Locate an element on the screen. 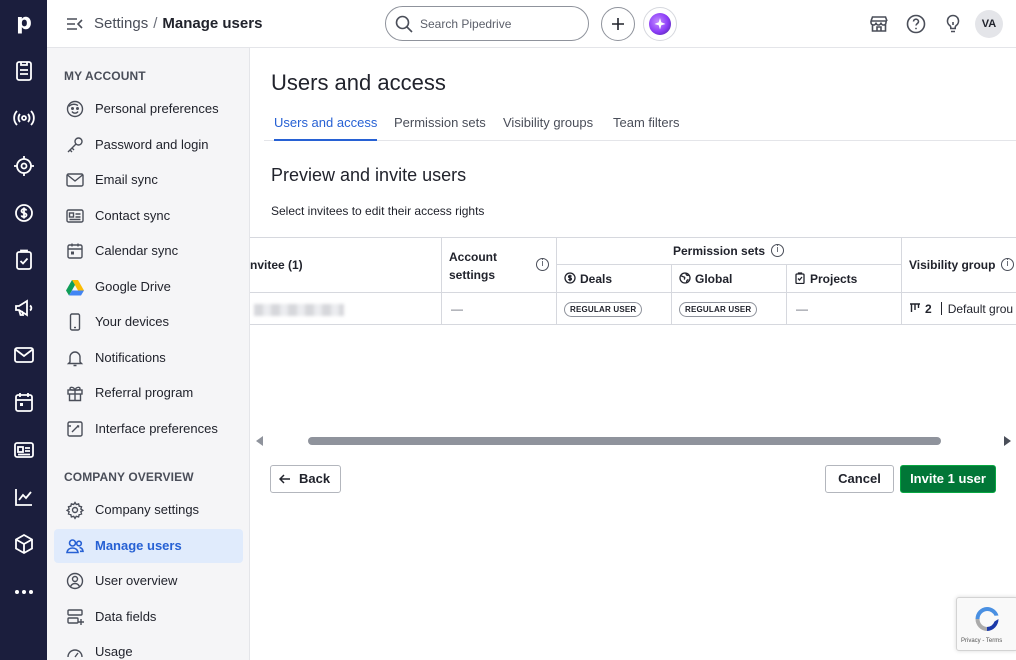  sidebar-item-label: Contact sync is located at coordinates (133, 215).